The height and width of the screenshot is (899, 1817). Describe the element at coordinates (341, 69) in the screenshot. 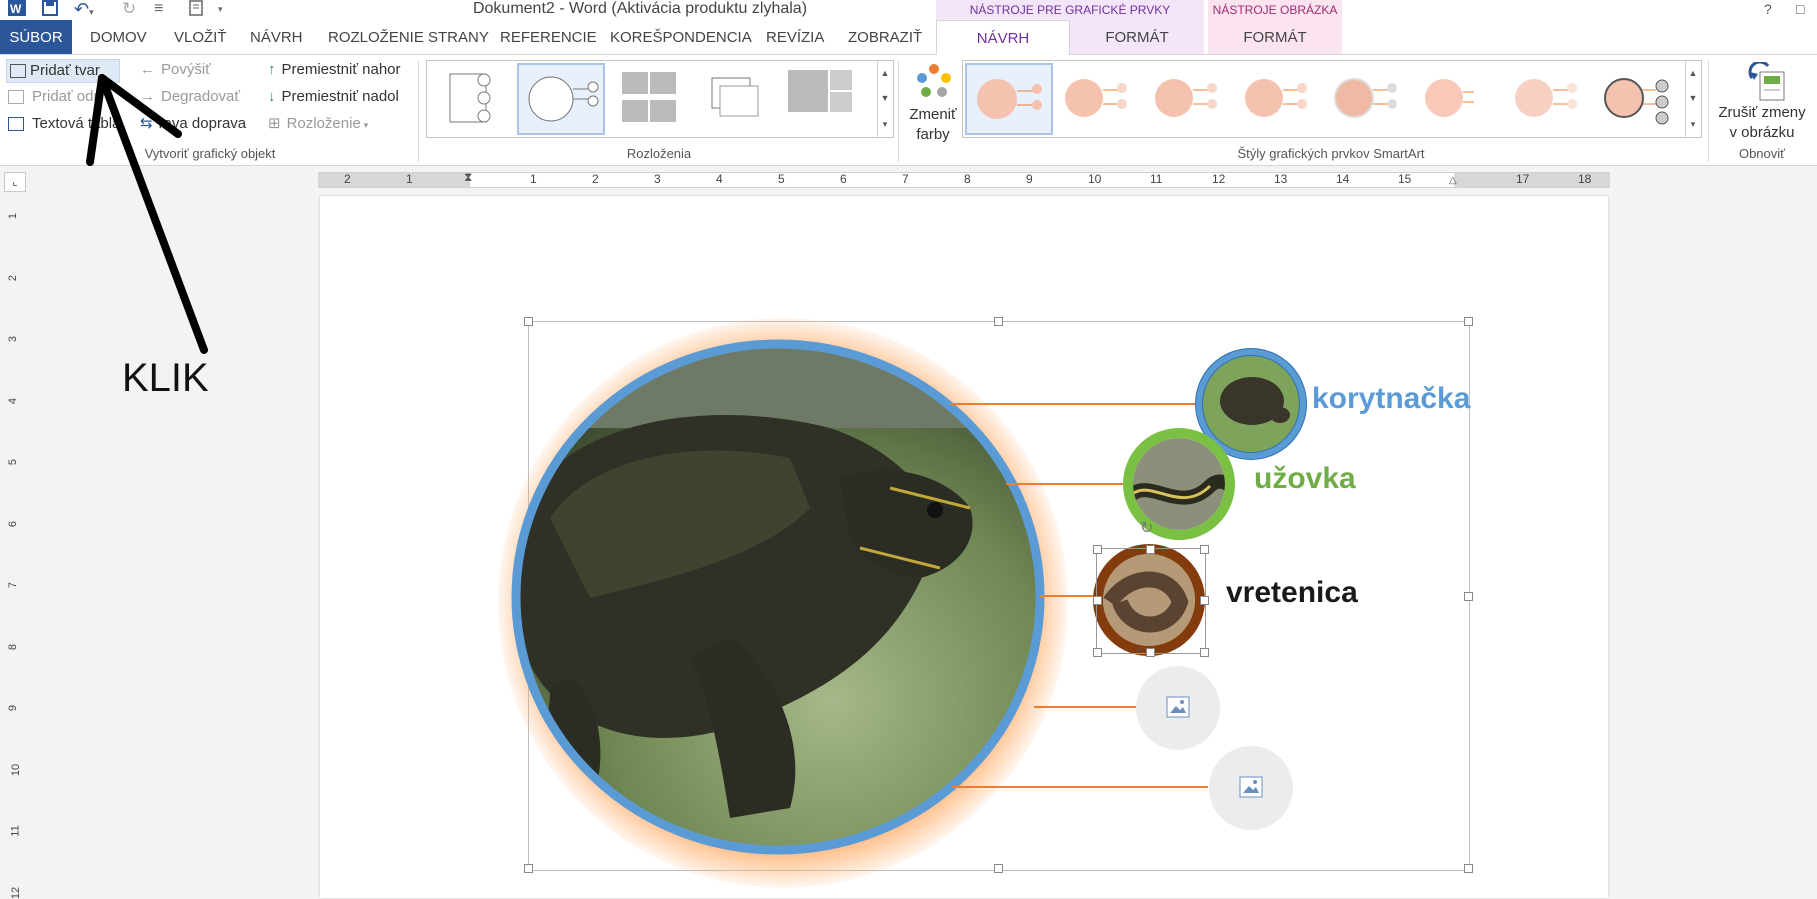

I see `move-up-label: Premiestniť nahor` at that location.